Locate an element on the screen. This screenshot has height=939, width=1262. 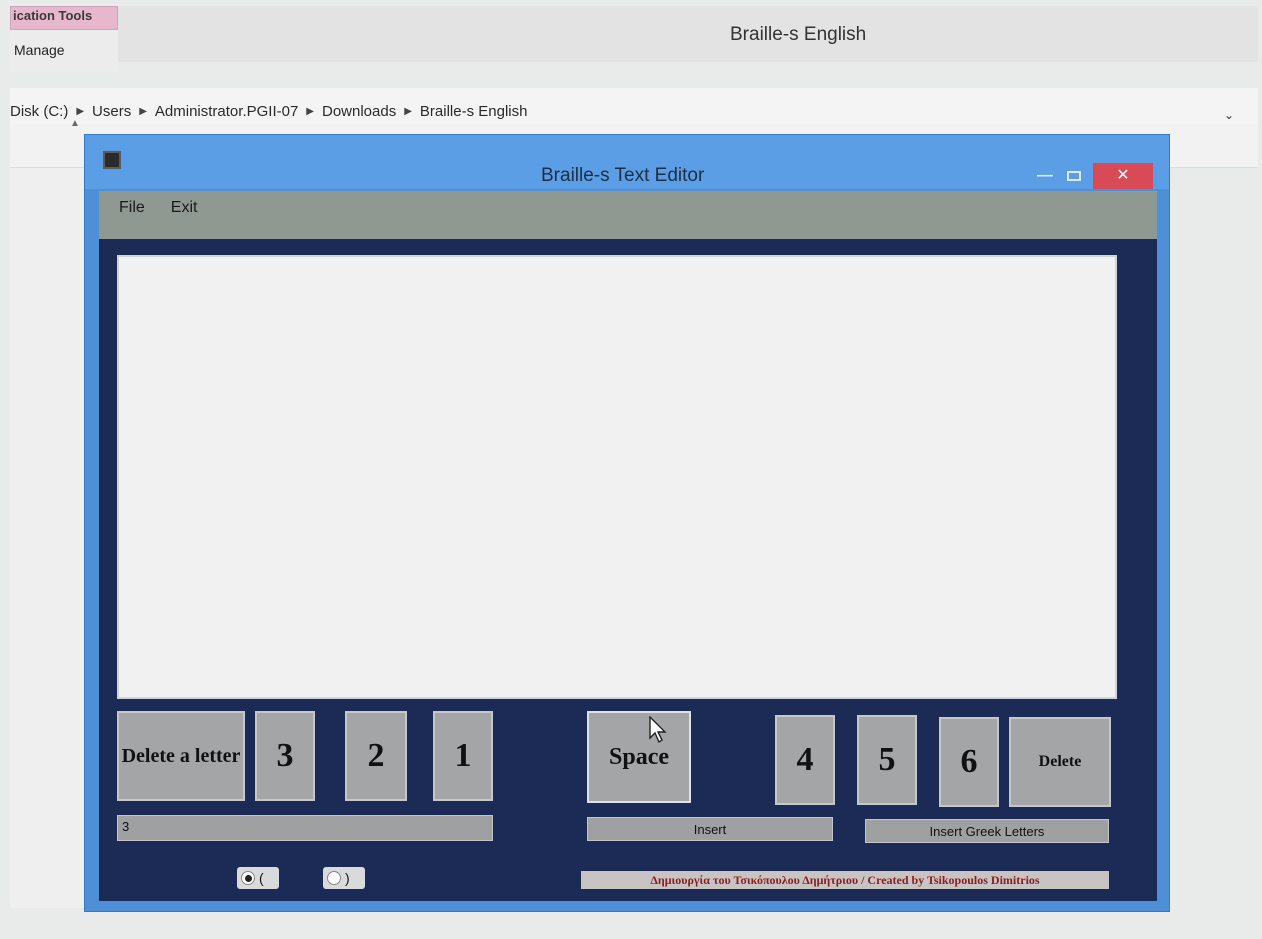
close-icon: ✕ is located at coordinates (1123, 176).